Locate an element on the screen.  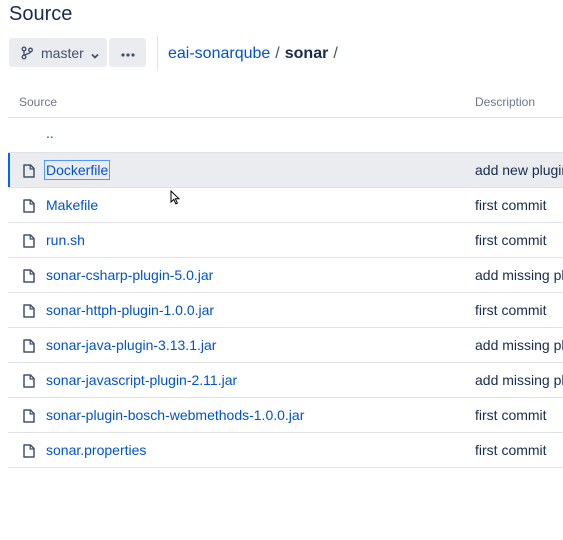
column-header-description: Description is located at coordinates (505, 102).